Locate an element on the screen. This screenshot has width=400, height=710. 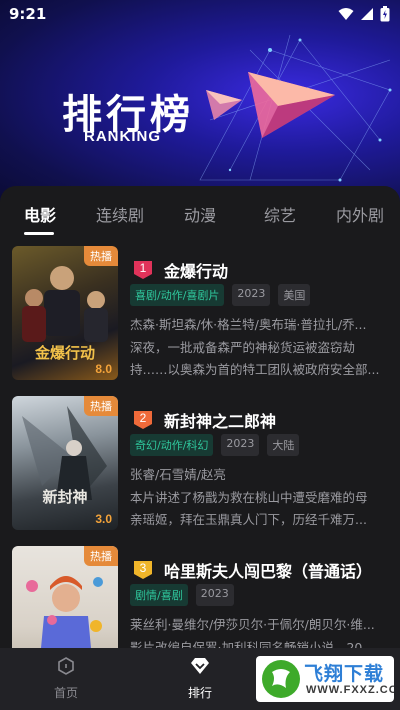
rank-number: 1 is located at coordinates (143, 268).